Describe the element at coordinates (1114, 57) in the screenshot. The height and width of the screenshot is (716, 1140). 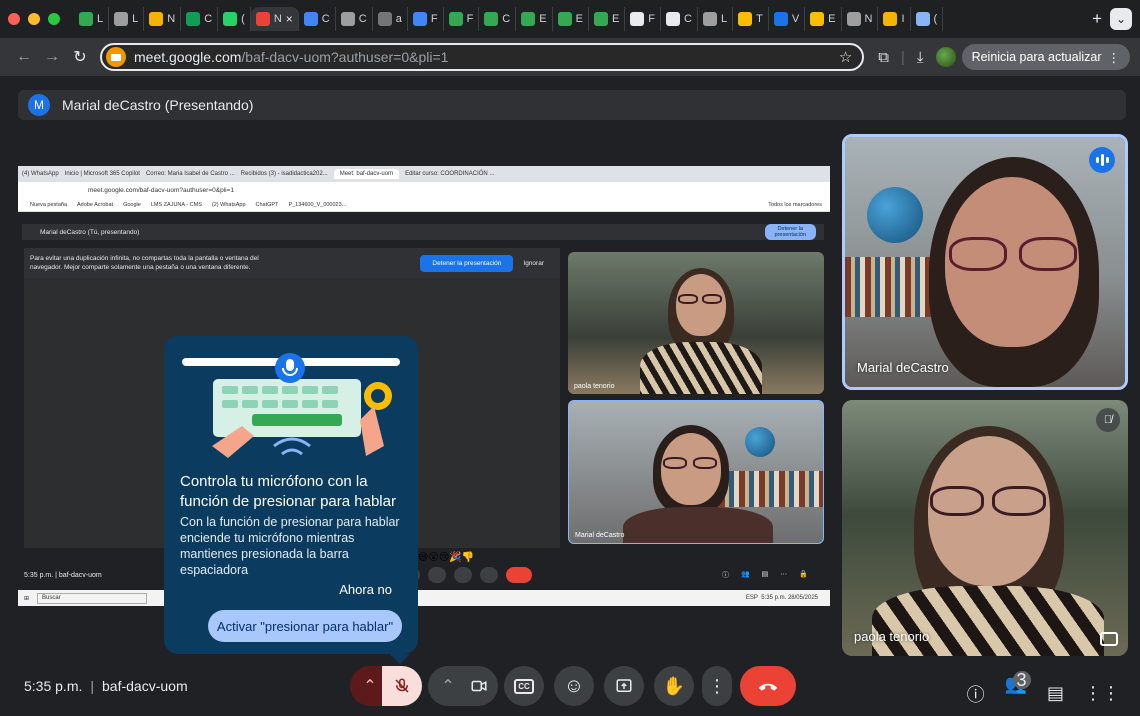
I see `more-vert-icon: ⋮` at that location.